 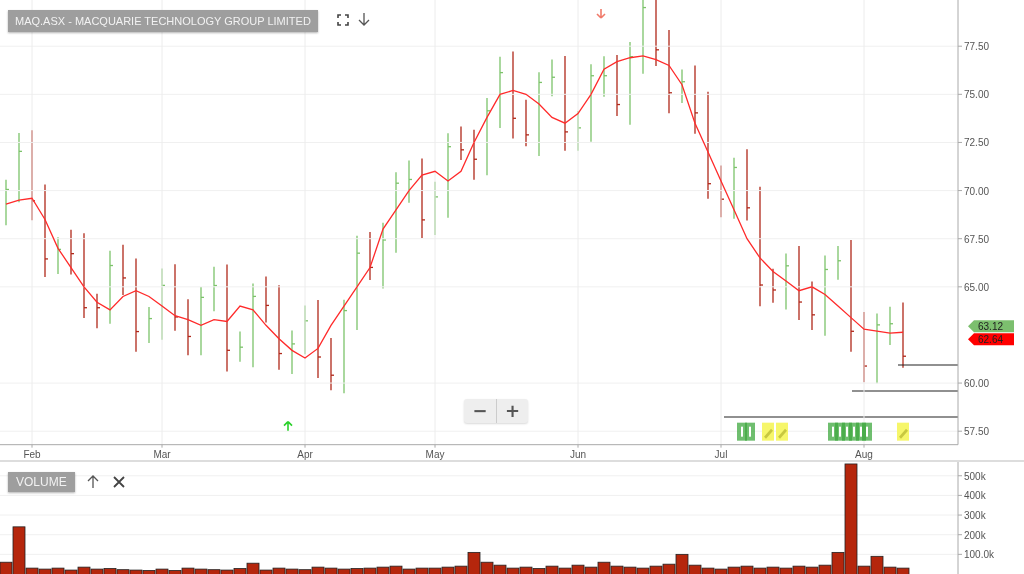 I want to click on axis-label: 75.00, so click(x=977, y=95).